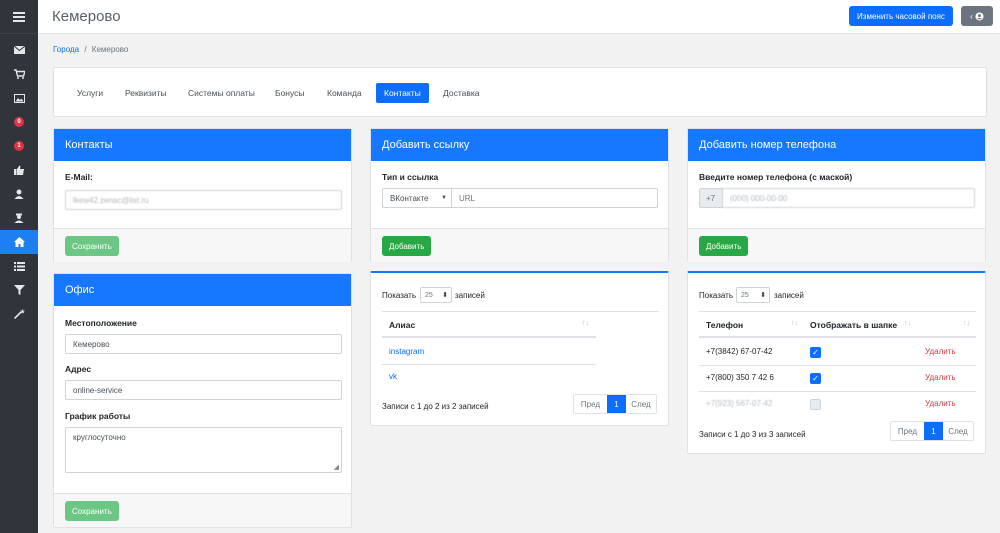  What do you see at coordinates (815, 404) in the screenshot?
I see `show-checkbox-unchecked` at bounding box center [815, 404].